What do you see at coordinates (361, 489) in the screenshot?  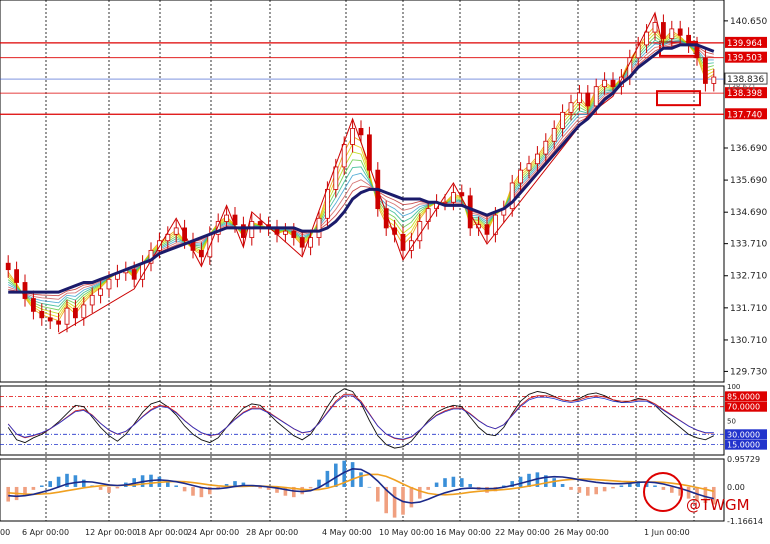 I see `macd-panel` at bounding box center [361, 489].